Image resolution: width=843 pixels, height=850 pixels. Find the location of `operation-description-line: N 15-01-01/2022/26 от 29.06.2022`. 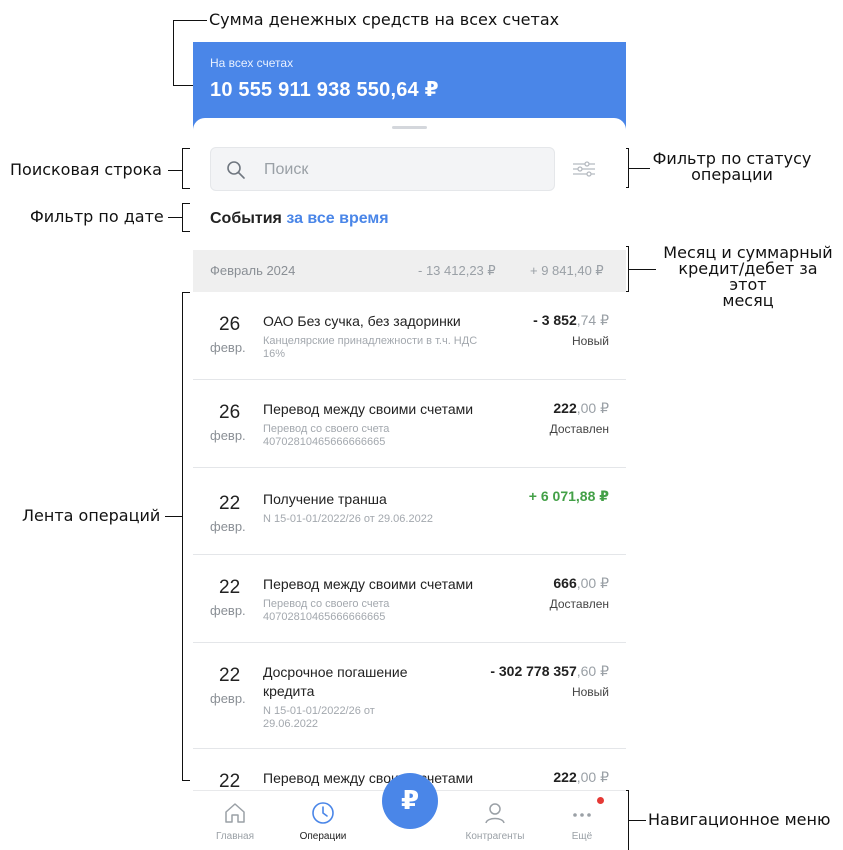

operation-description-line: N 15-01-01/2022/26 от 29.06.2022 is located at coordinates (348, 519).